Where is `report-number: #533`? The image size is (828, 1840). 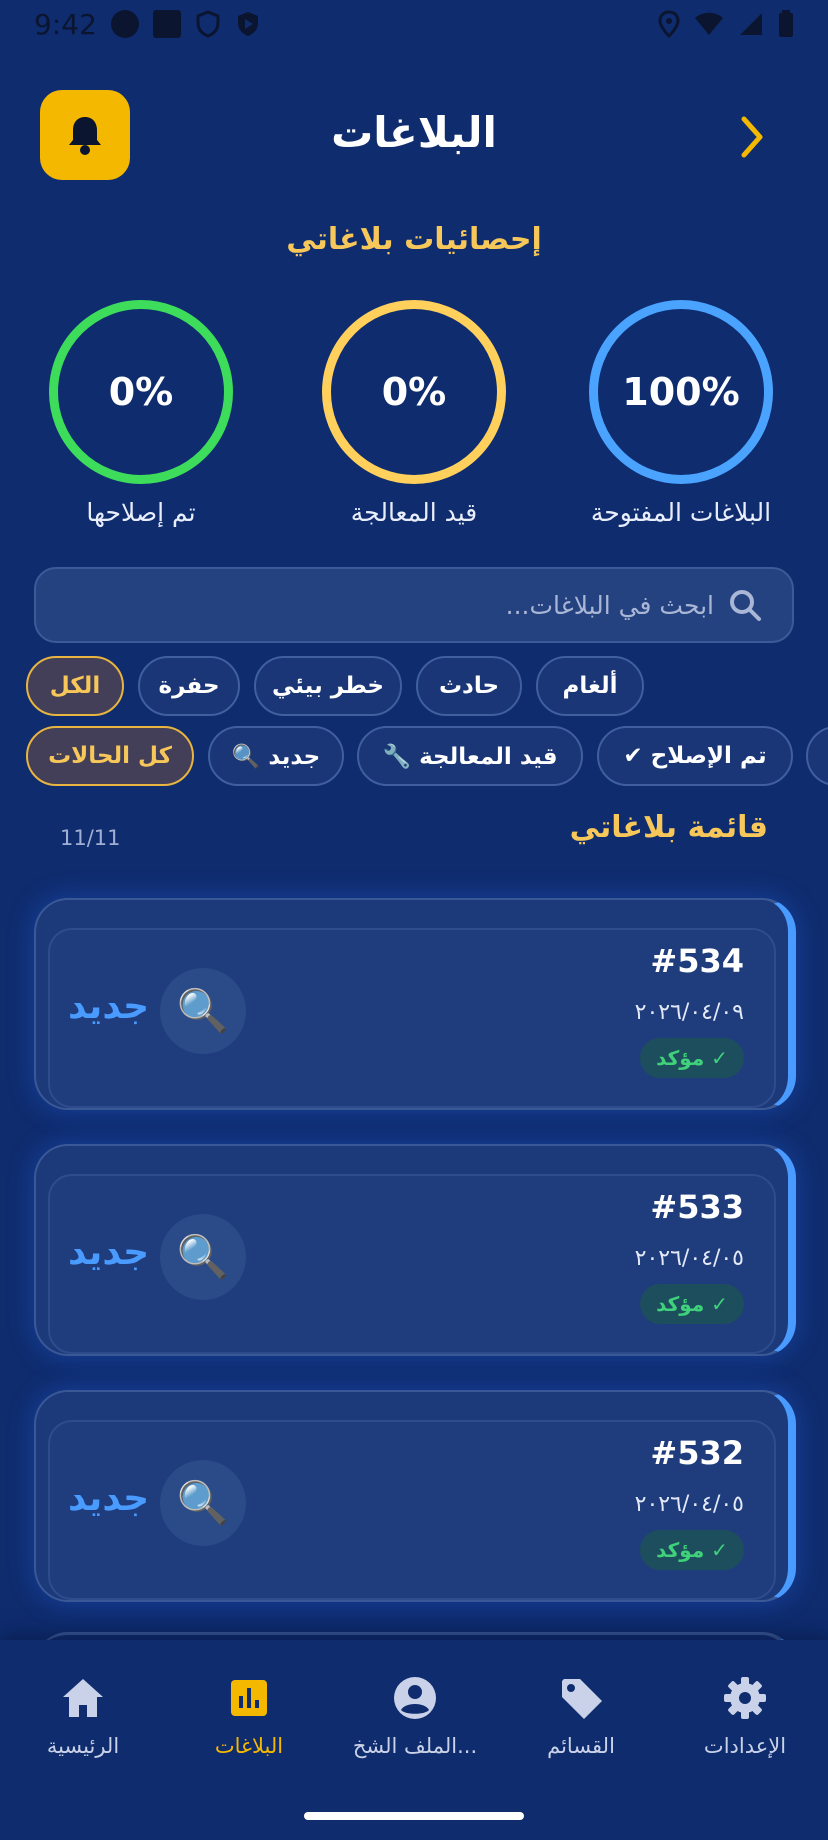
report-number: #533 is located at coordinates (697, 1207).